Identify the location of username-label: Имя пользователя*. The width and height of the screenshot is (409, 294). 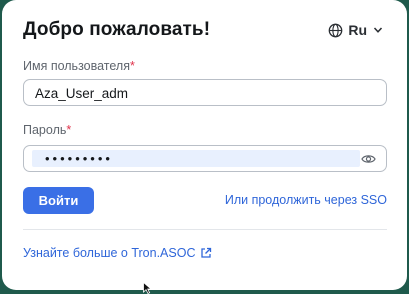
(79, 66).